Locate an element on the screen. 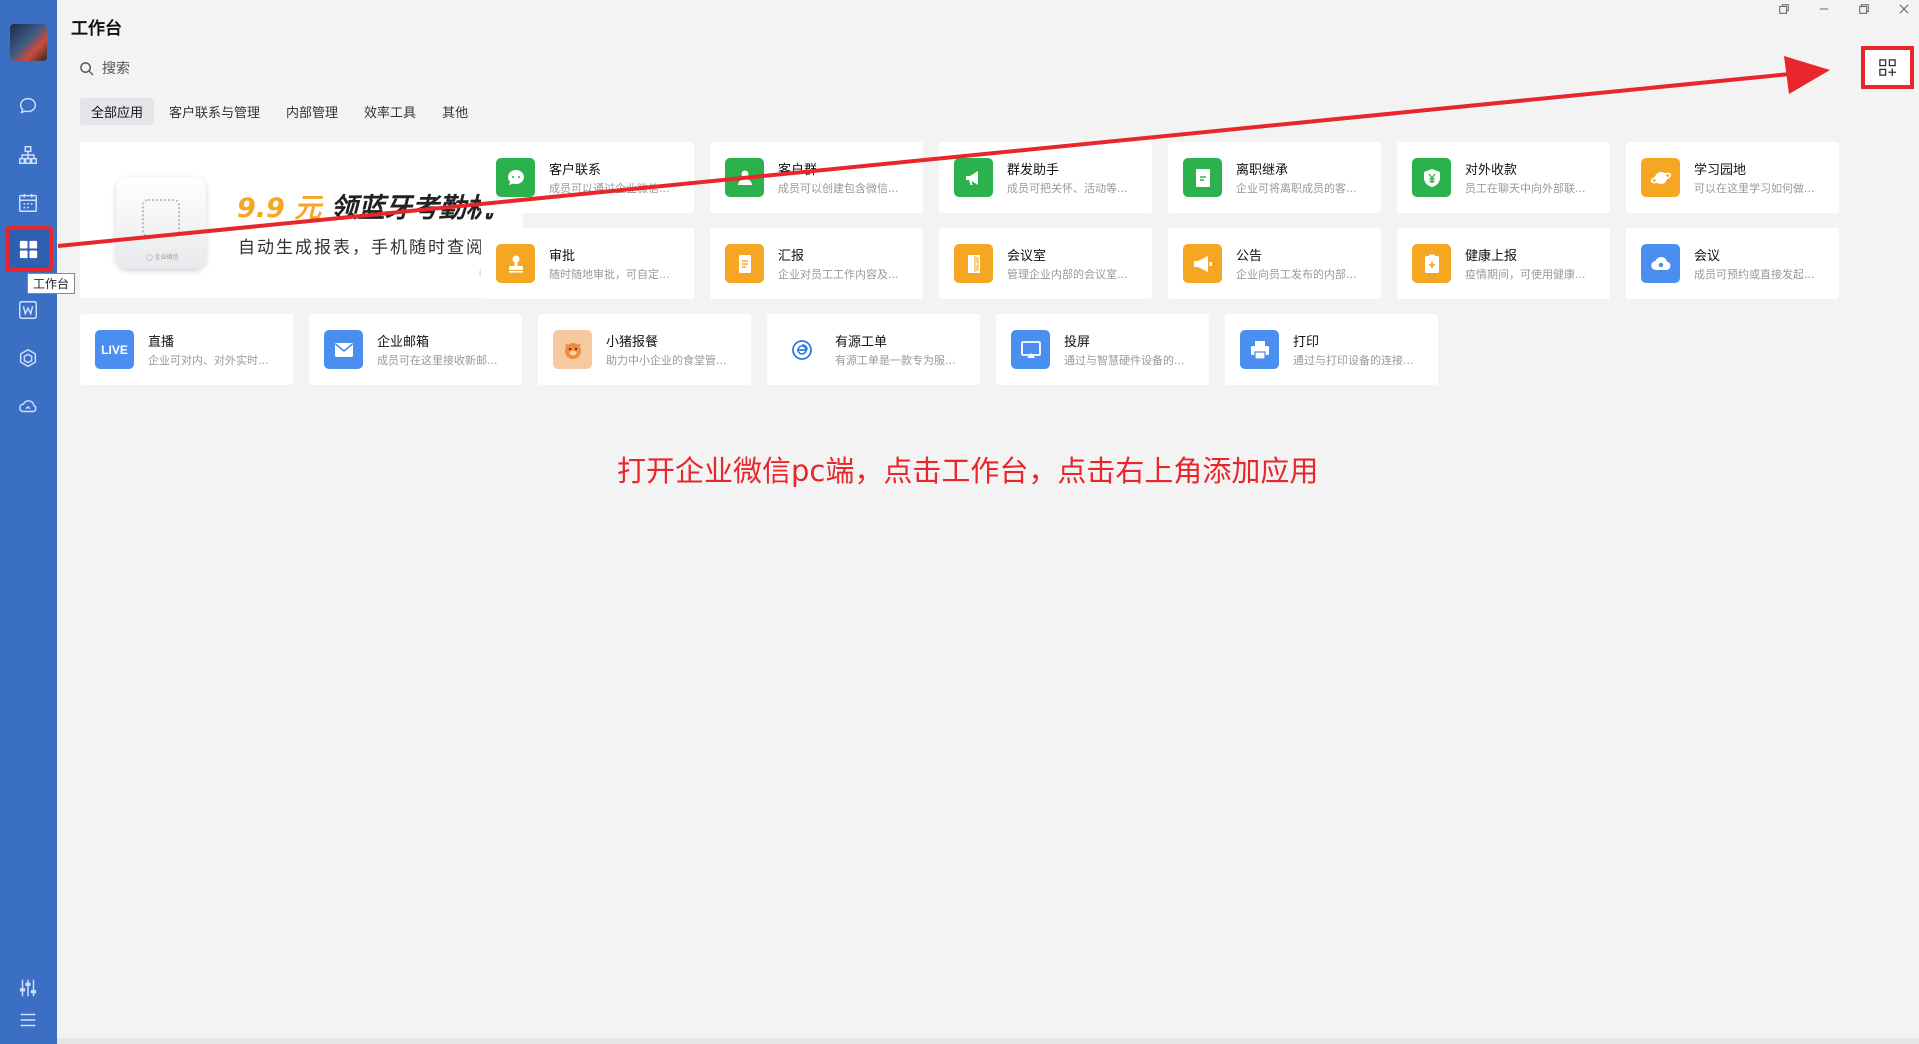  add-app-button is located at coordinates (1887, 67).